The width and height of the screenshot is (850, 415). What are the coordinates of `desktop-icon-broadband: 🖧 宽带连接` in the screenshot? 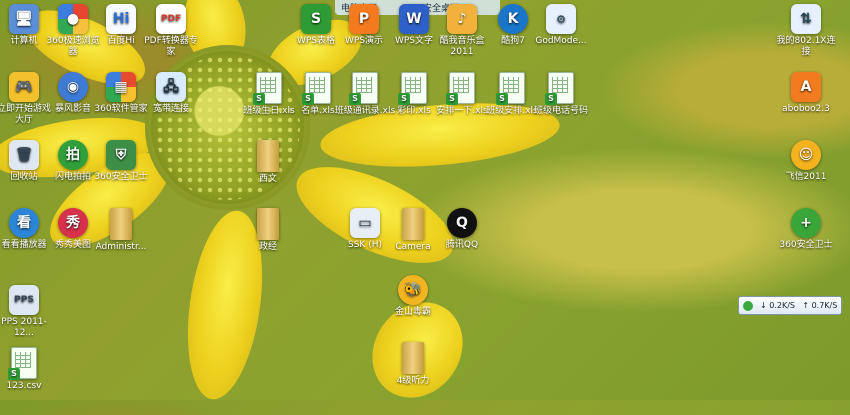 It's located at (171, 93).